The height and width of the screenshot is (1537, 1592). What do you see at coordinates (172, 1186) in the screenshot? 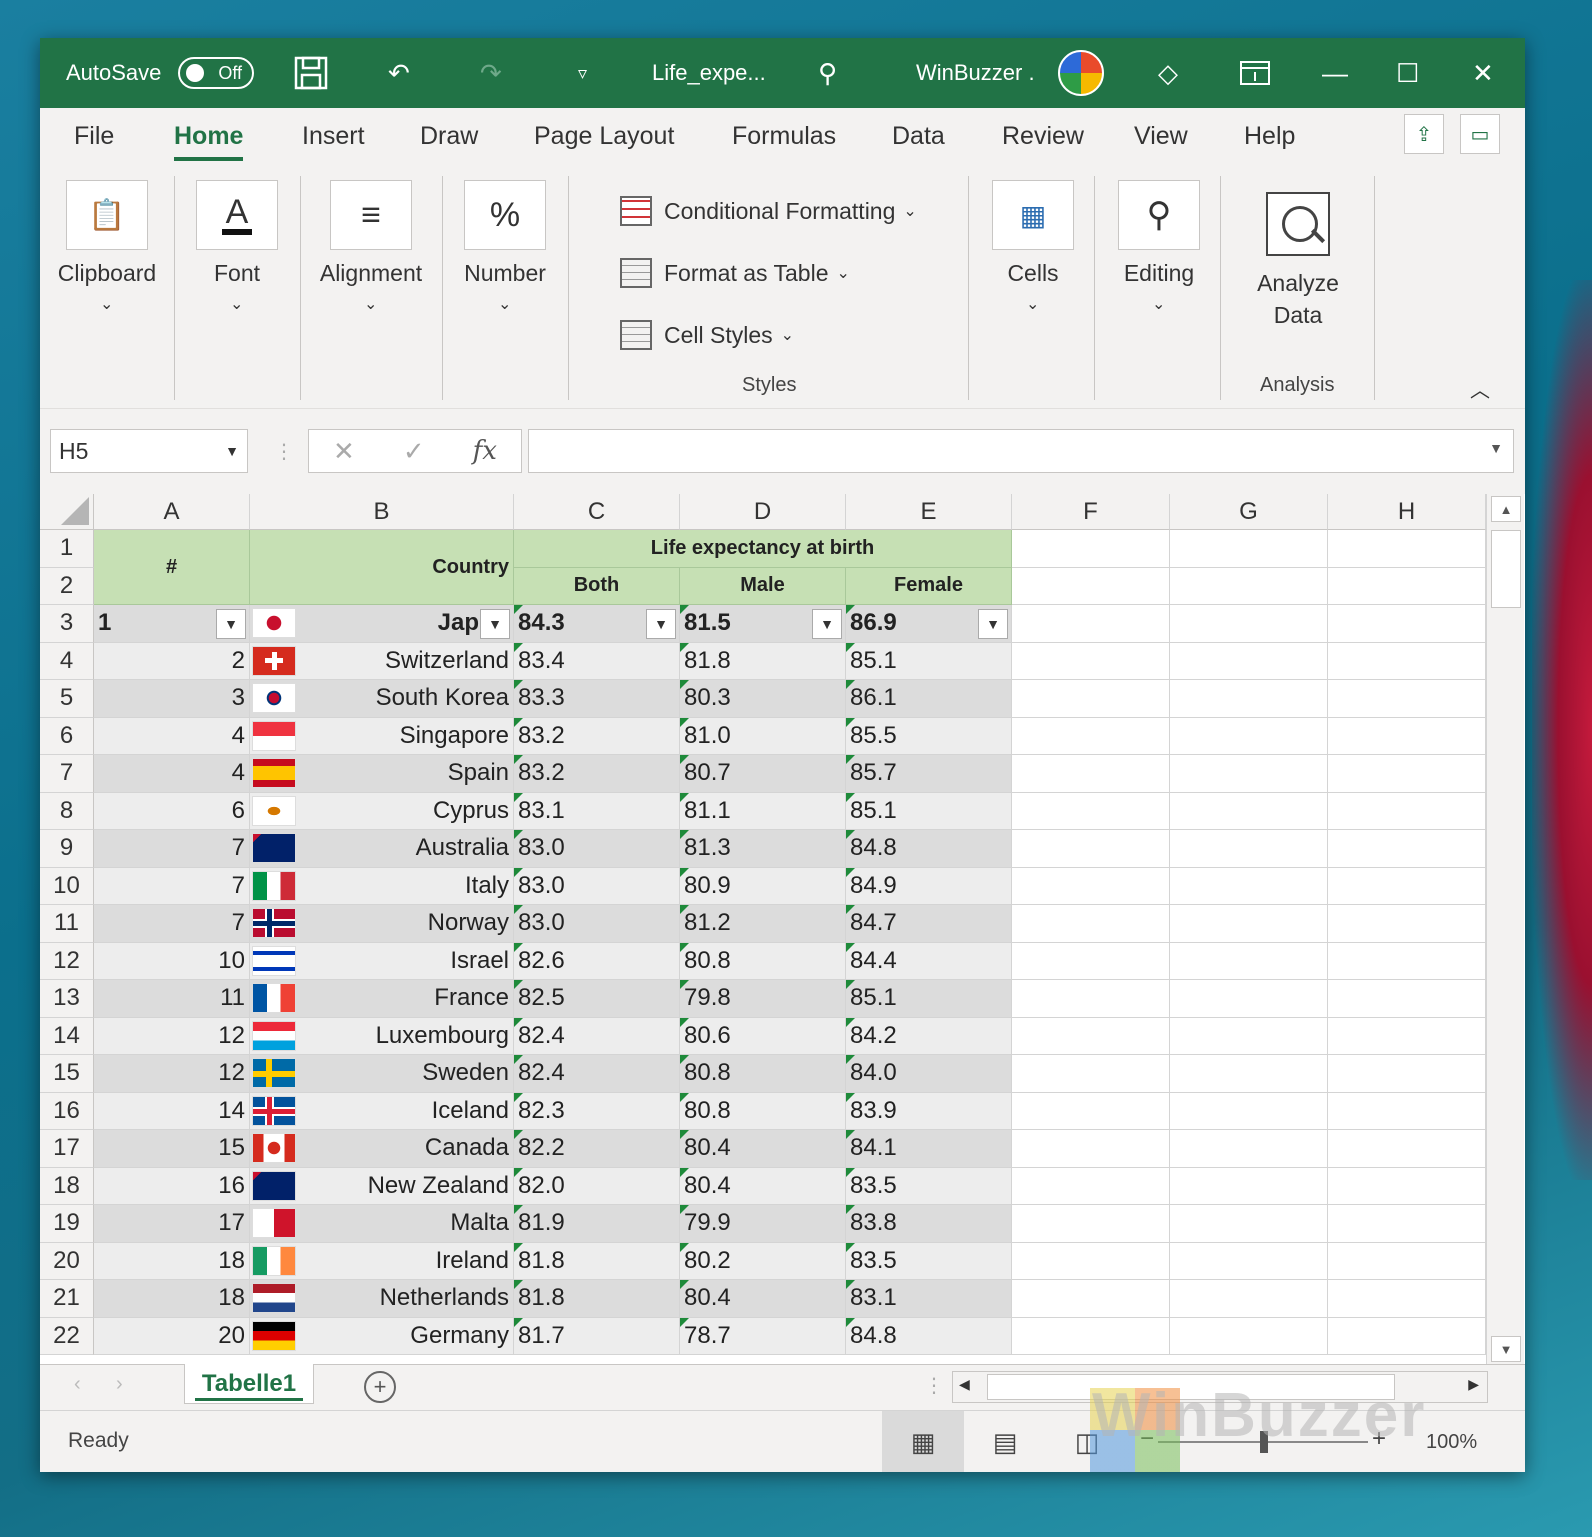
I see `rank-cell: 16` at bounding box center [172, 1186].